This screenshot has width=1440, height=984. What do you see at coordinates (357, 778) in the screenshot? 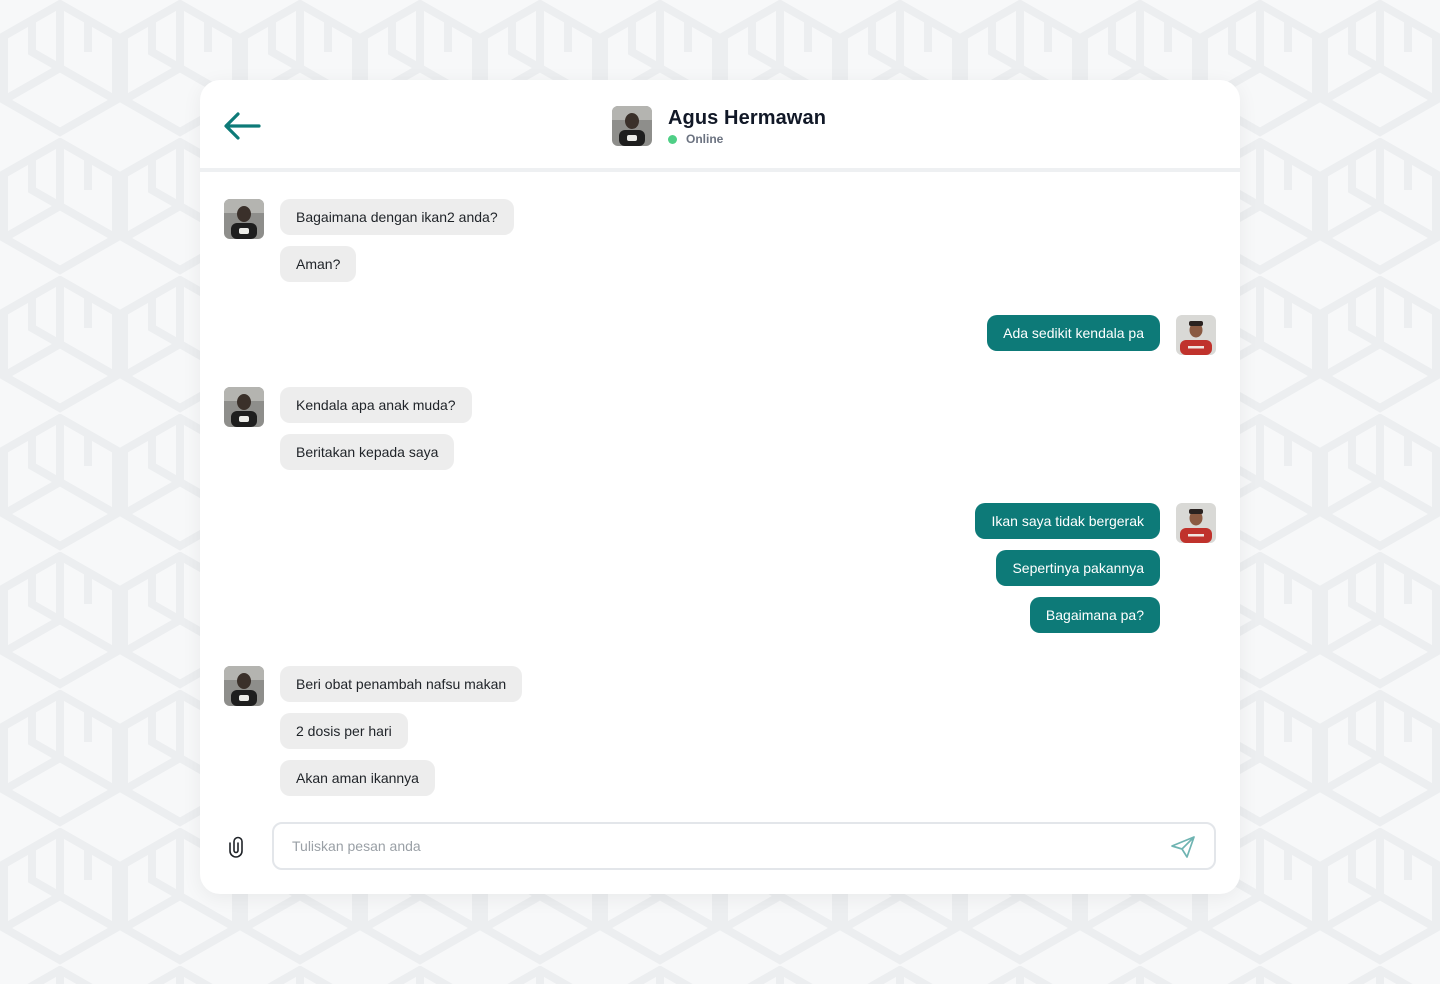
I see `incoming-message: Akan aman ikannya` at bounding box center [357, 778].